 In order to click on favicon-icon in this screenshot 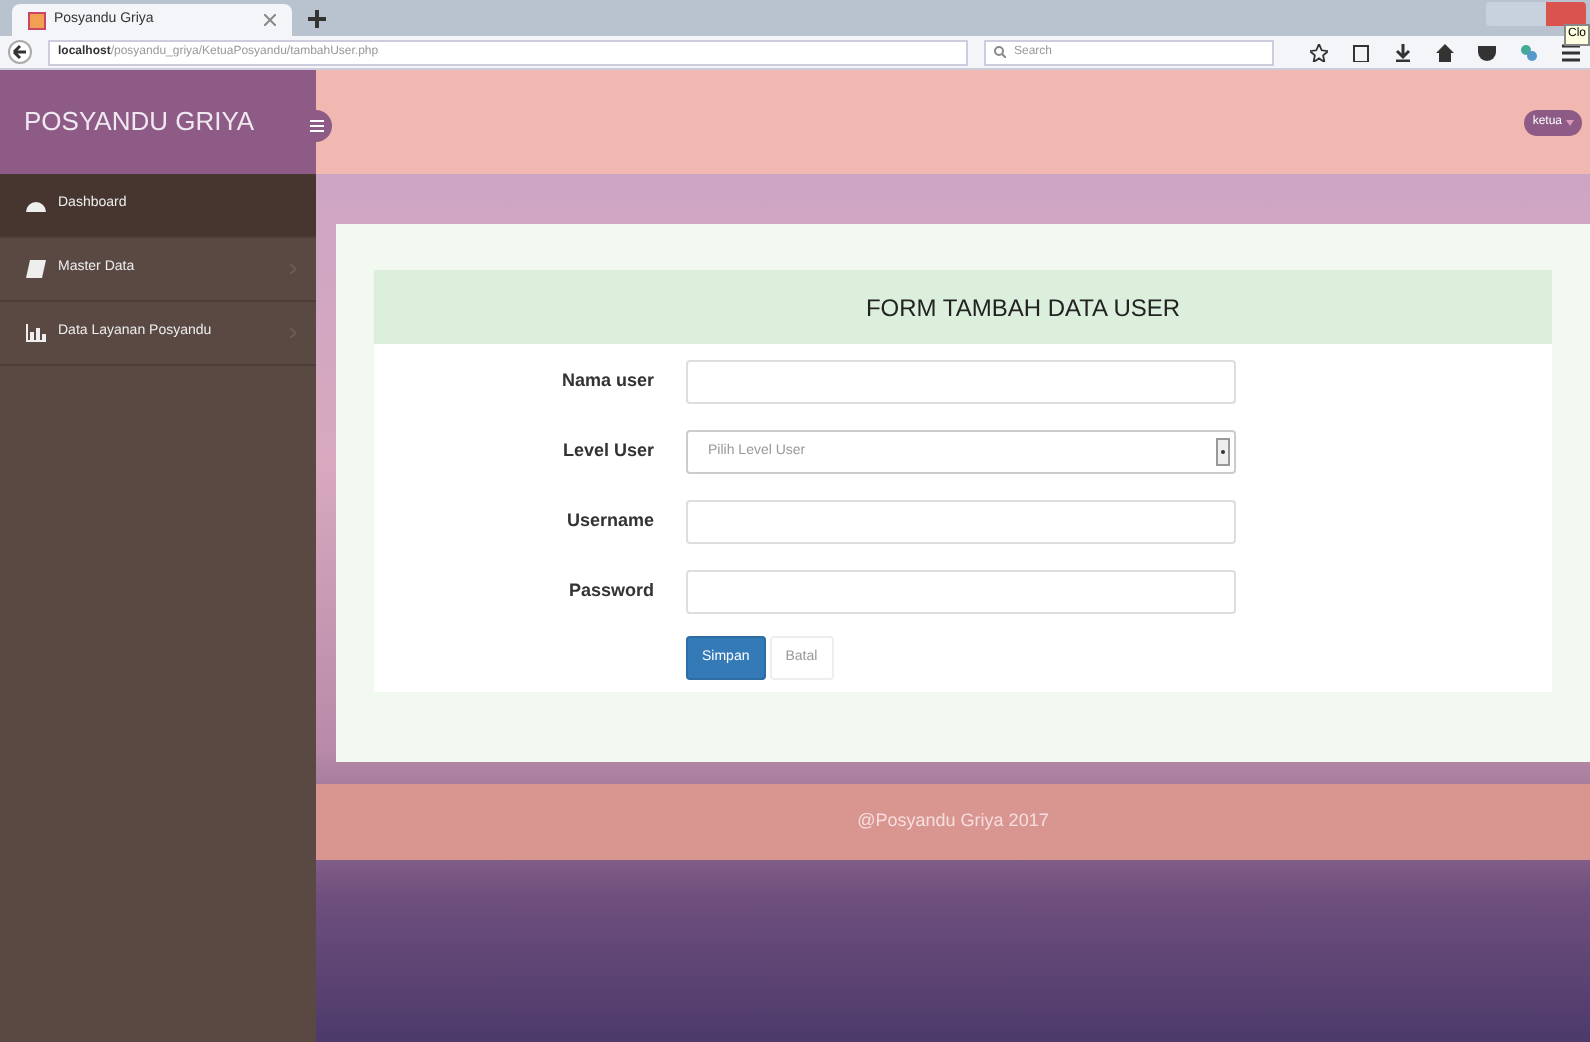, I will do `click(37, 20)`.